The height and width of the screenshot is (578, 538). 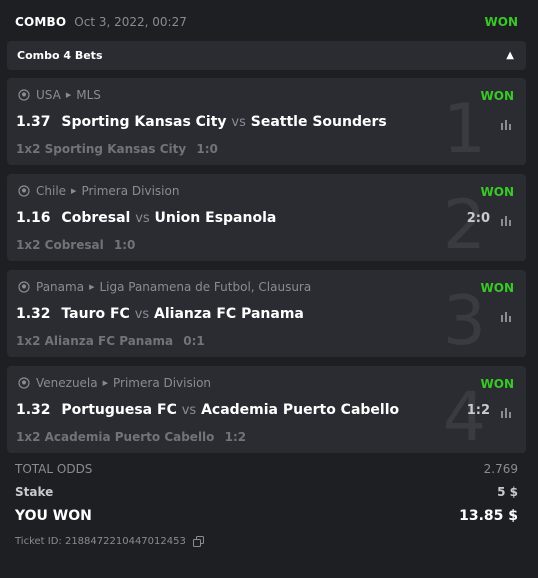 What do you see at coordinates (48, 95) in the screenshot?
I see `bet-country: USA` at bounding box center [48, 95].